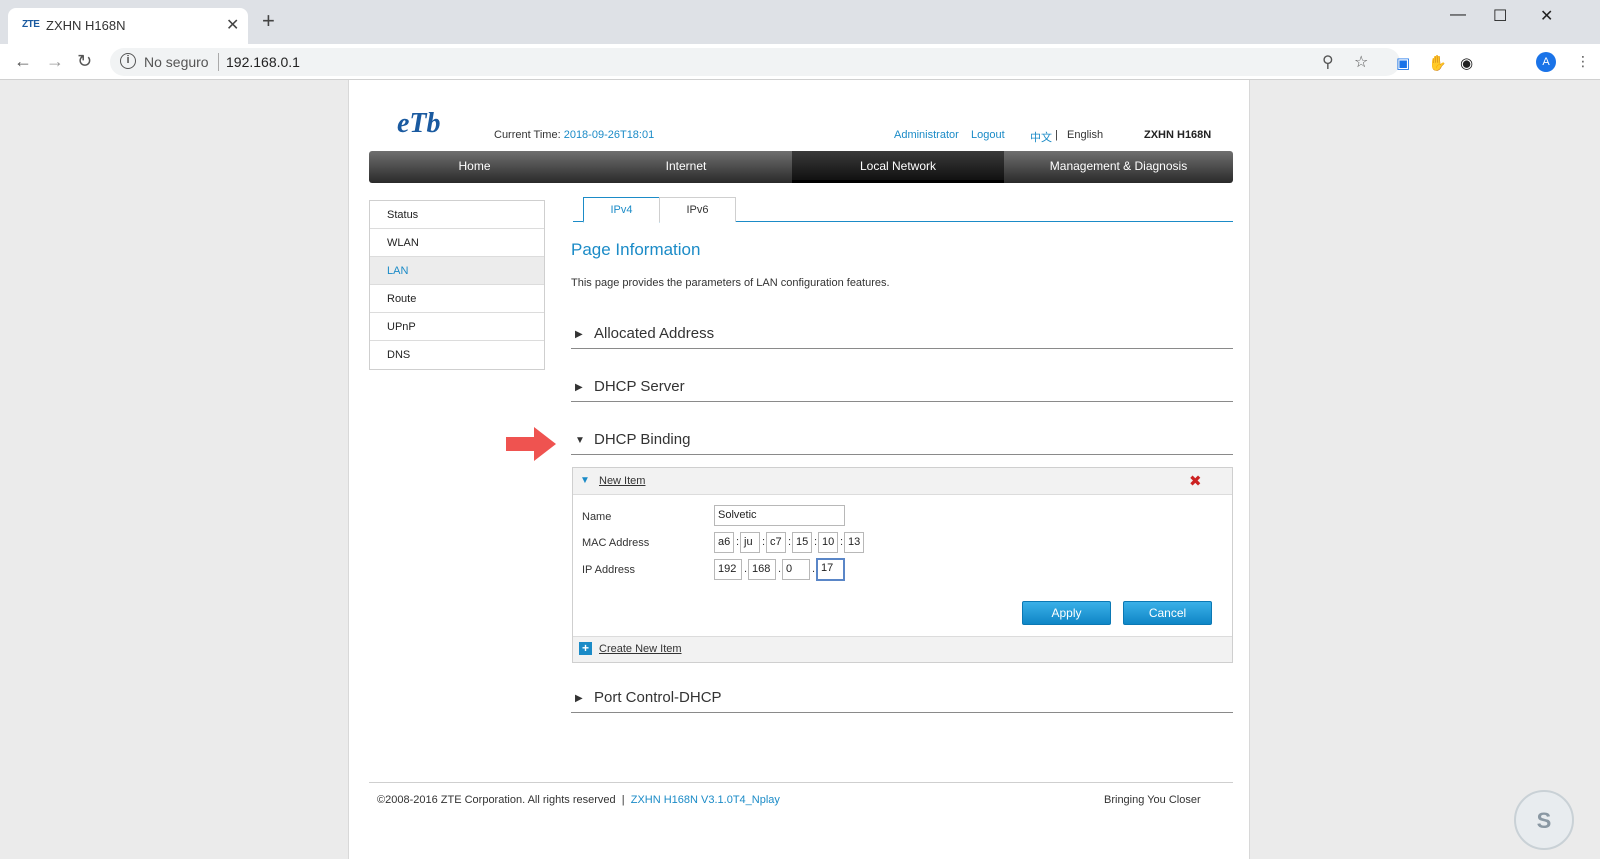 The image size is (1600, 859). I want to click on tab-ipv4: IPv4, so click(621, 210).